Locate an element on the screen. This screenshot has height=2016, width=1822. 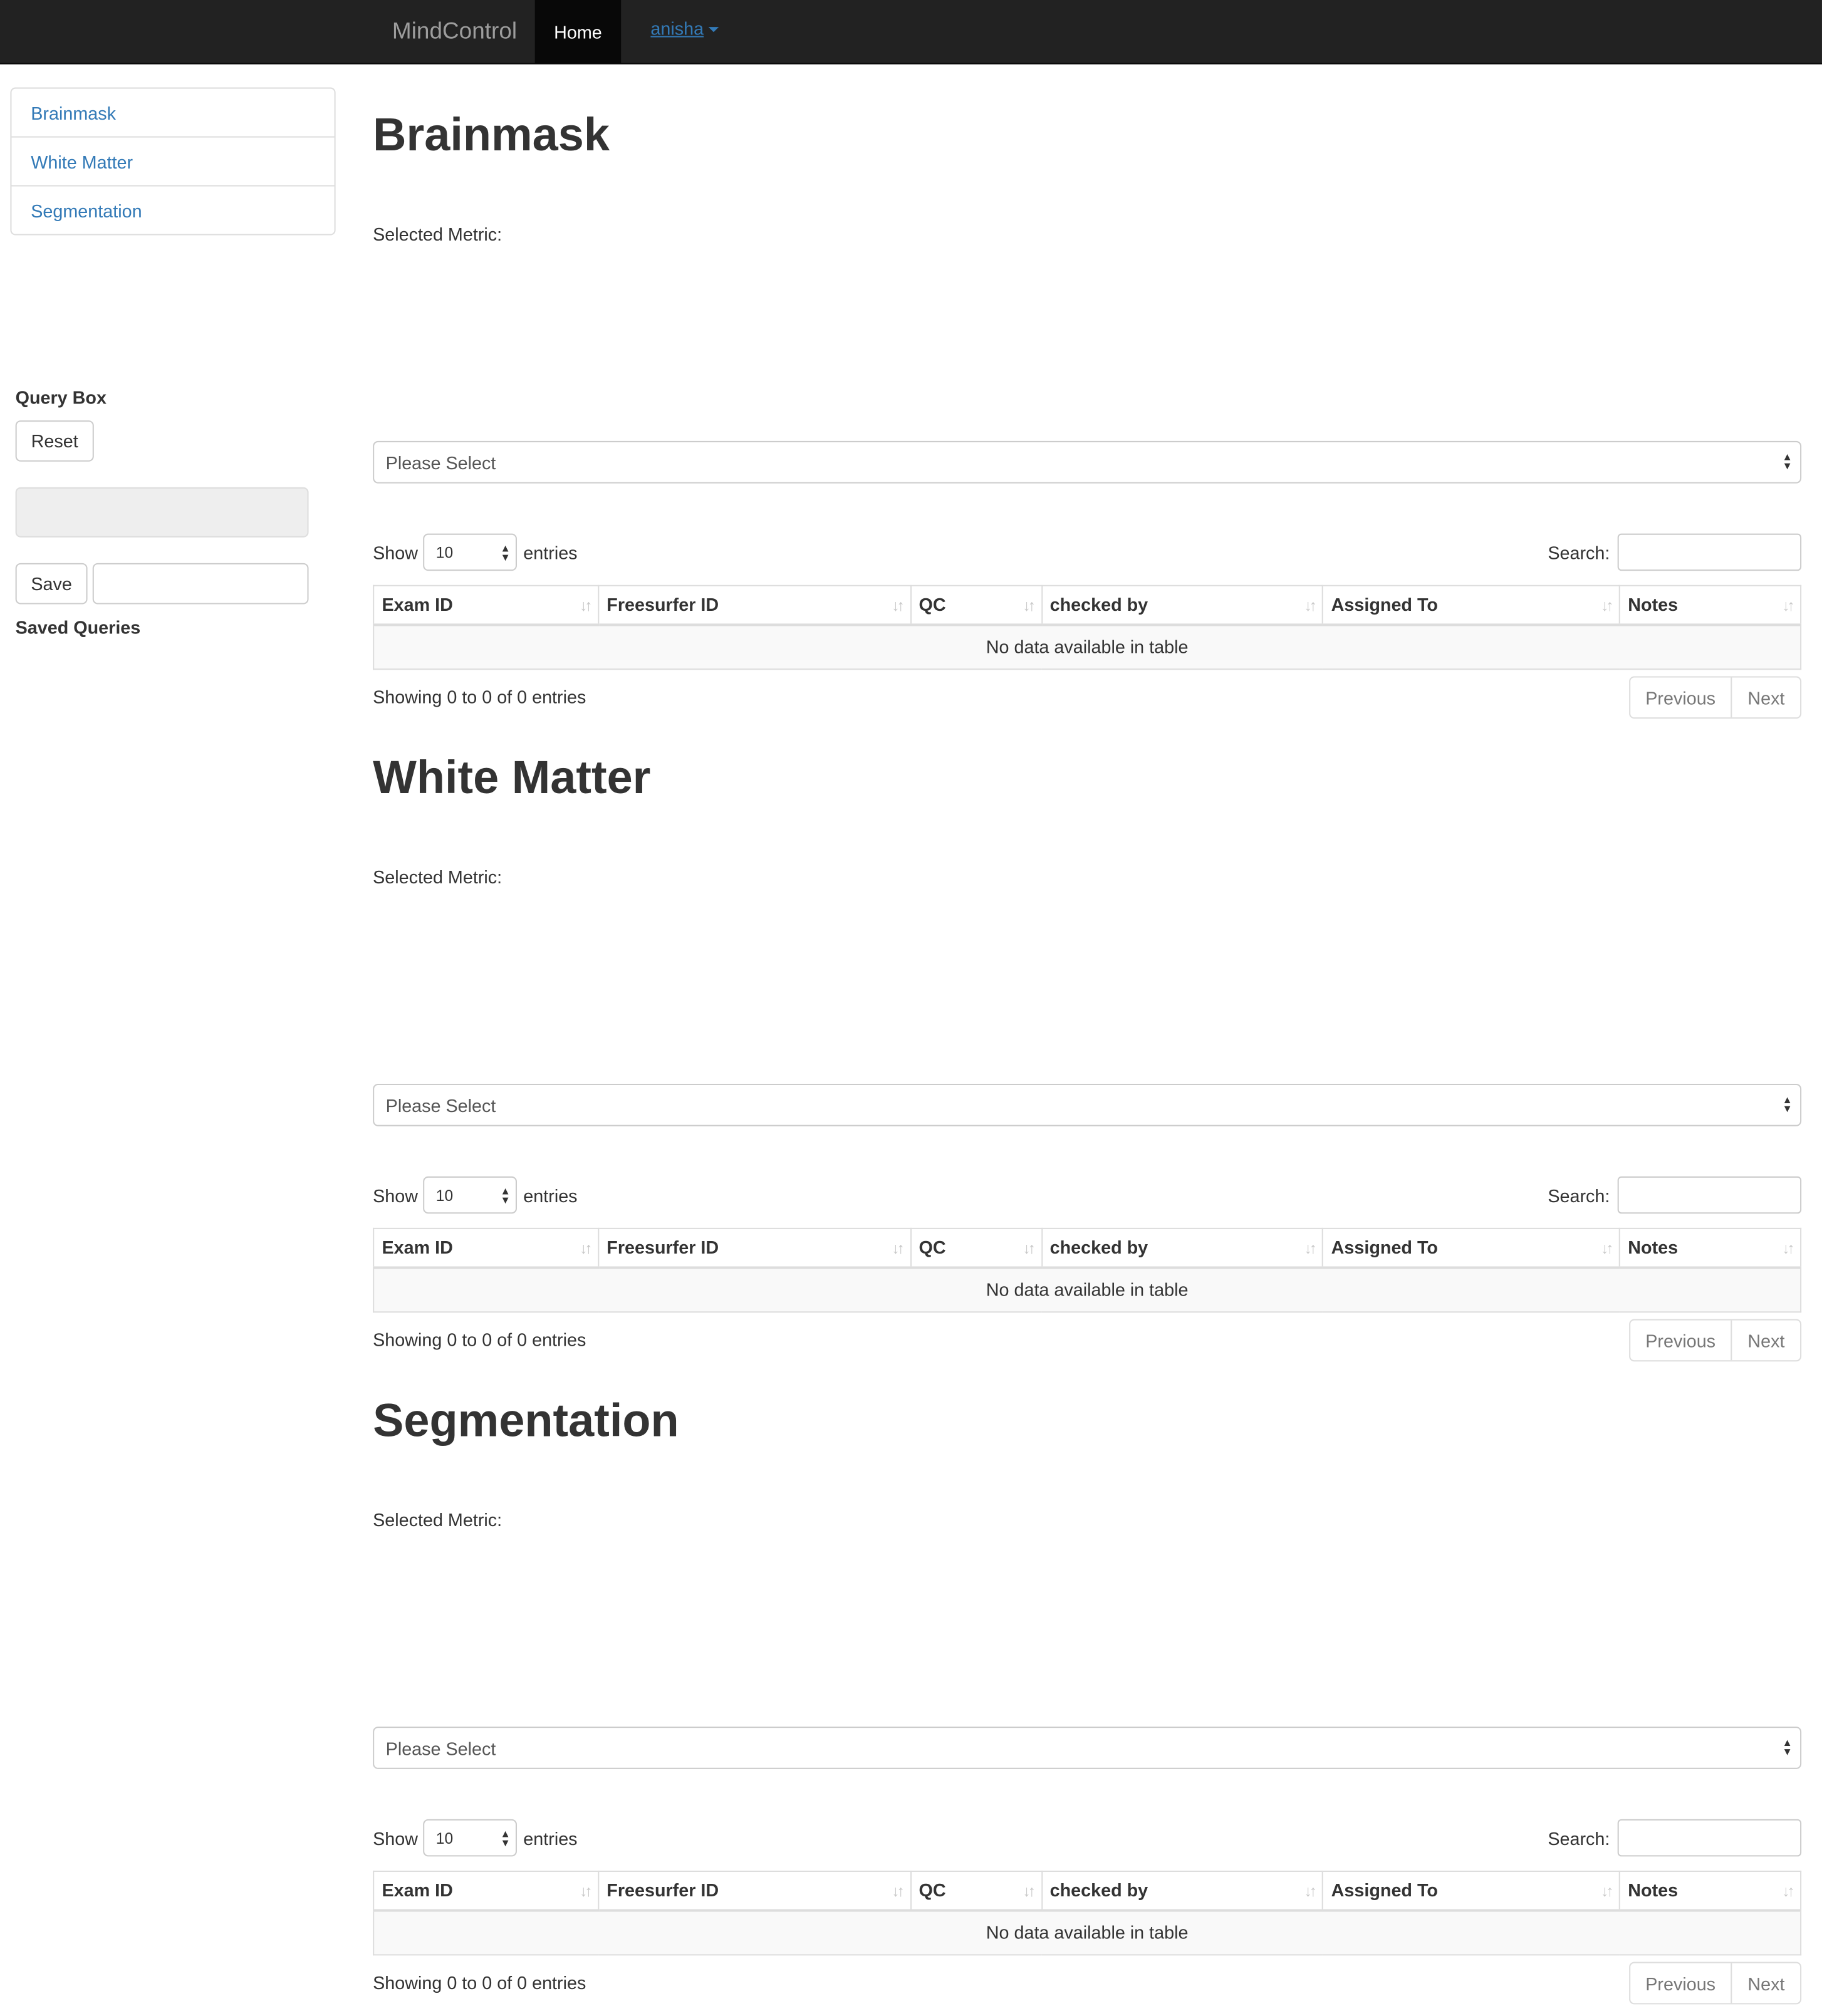
sidebar-item-brainmask: Brainmask is located at coordinates (173, 114).